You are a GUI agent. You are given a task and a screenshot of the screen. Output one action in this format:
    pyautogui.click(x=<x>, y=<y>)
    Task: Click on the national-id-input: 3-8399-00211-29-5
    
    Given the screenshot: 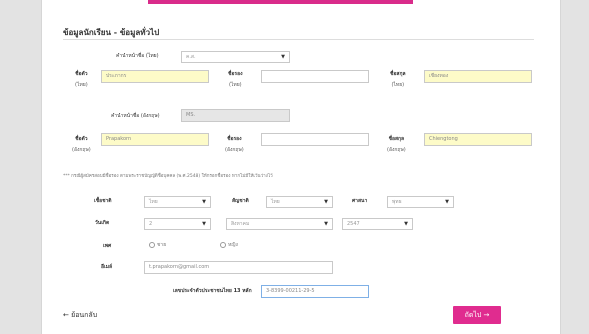 What is the action you would take?
    pyautogui.click(x=315, y=291)
    